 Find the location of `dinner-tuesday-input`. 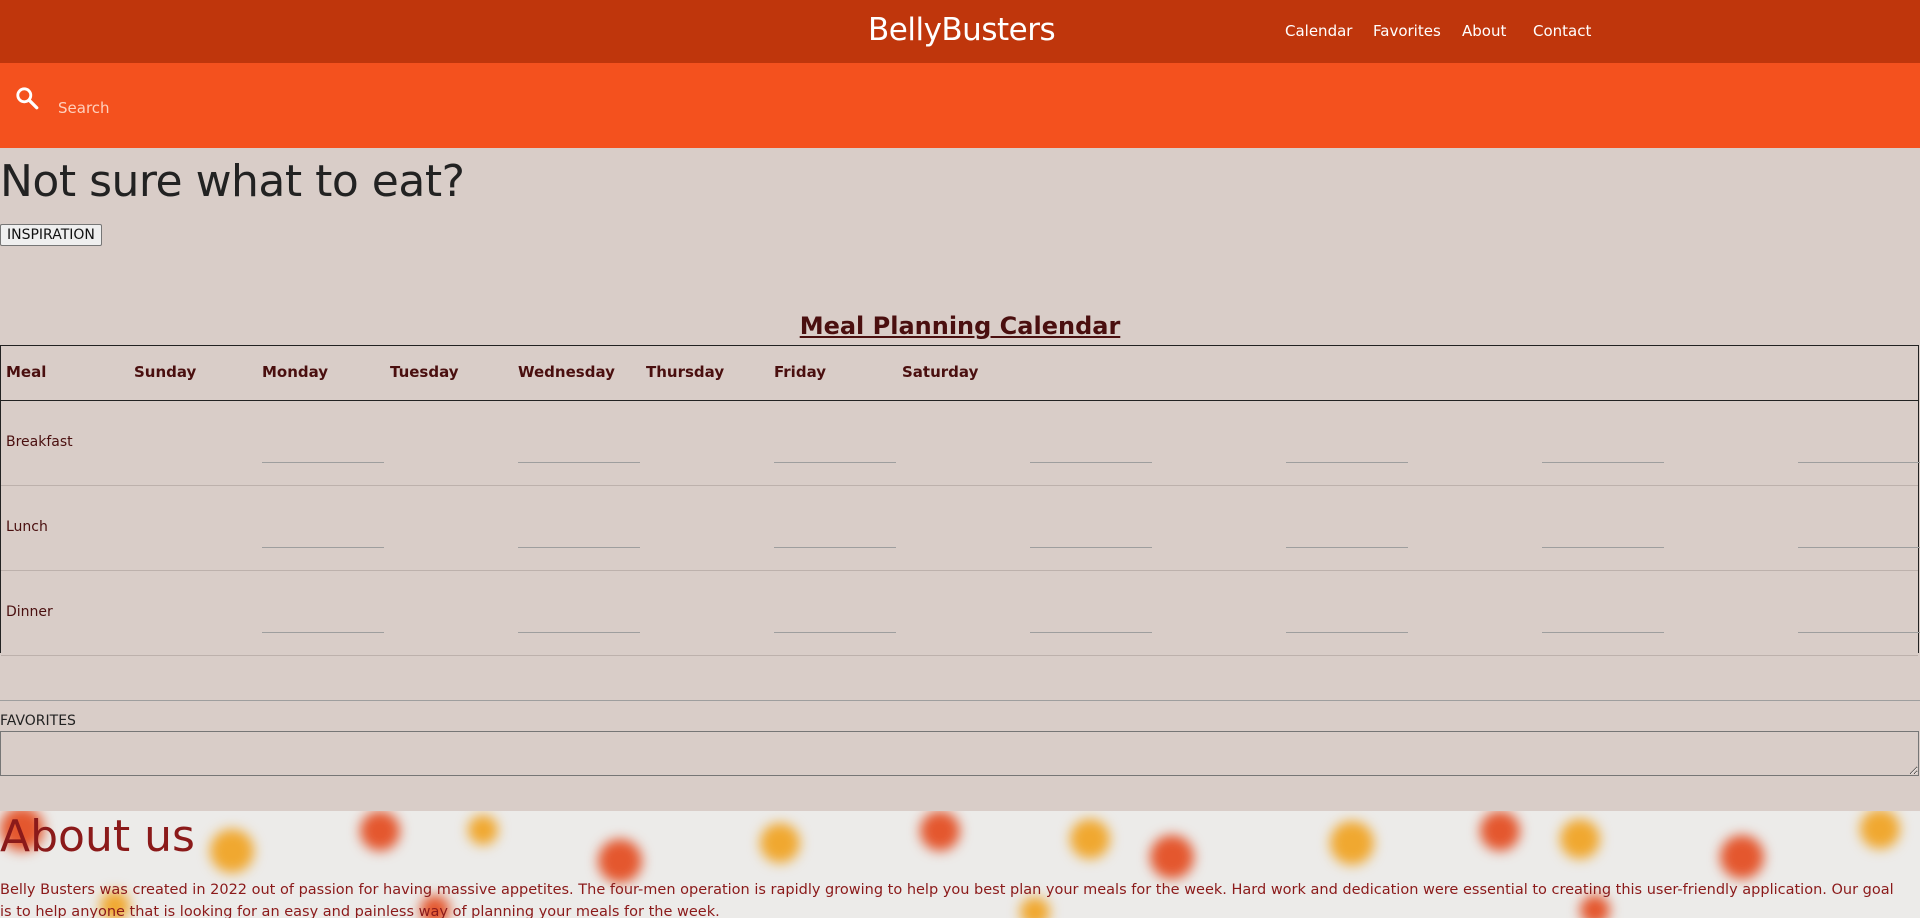

dinner-tuesday-input is located at coordinates (835, 622).